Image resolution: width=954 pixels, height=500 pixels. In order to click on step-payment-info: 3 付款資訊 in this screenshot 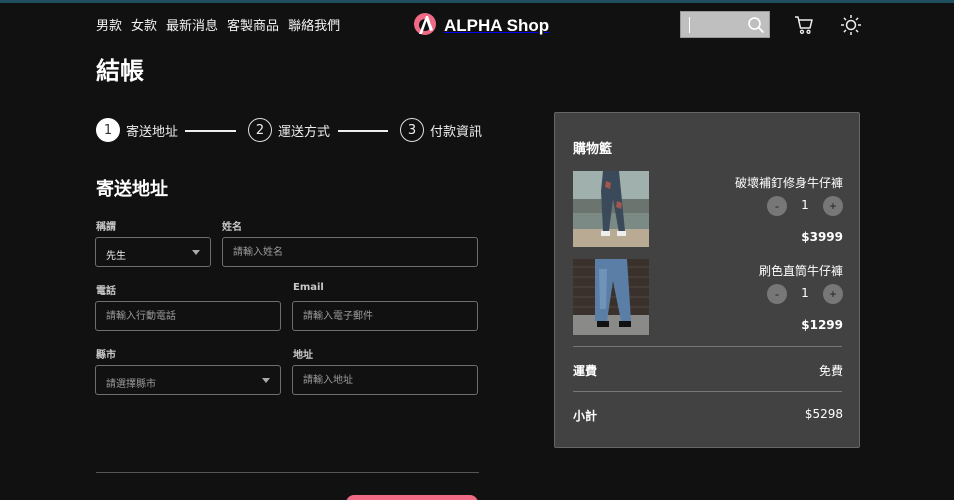, I will do `click(441, 130)`.